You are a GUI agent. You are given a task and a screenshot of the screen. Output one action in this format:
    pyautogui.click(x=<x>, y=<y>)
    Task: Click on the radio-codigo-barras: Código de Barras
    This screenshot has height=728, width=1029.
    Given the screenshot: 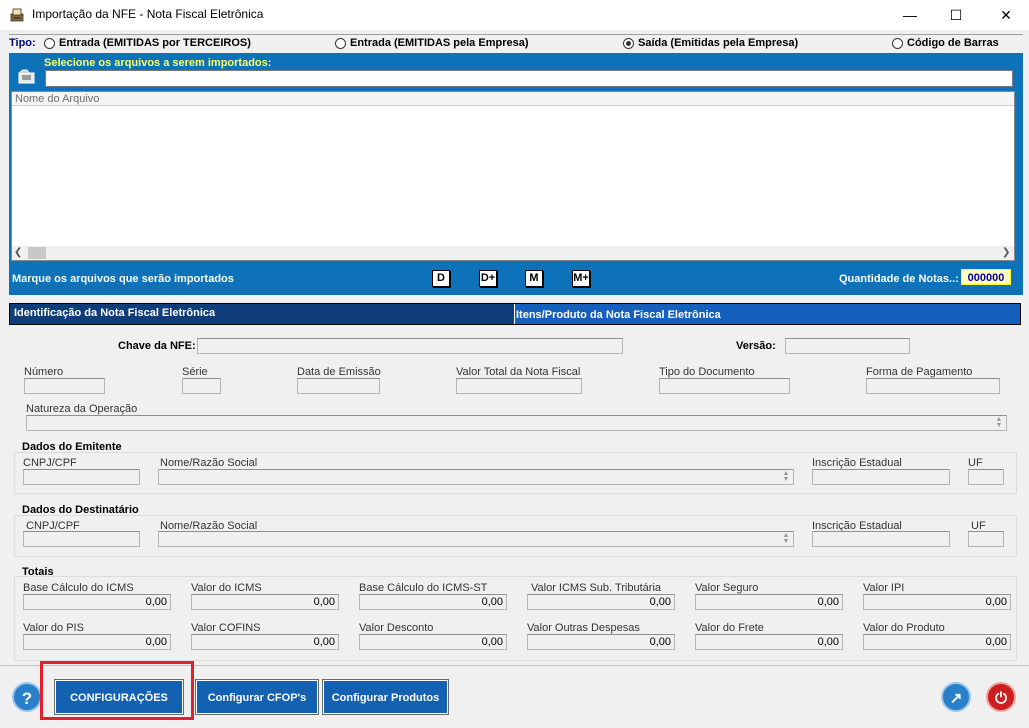 What is the action you would take?
    pyautogui.click(x=945, y=43)
    